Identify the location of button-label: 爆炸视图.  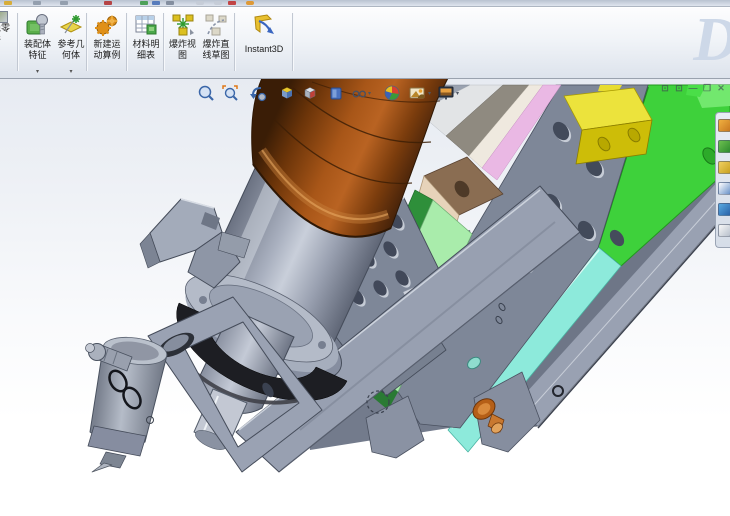
(182, 49).